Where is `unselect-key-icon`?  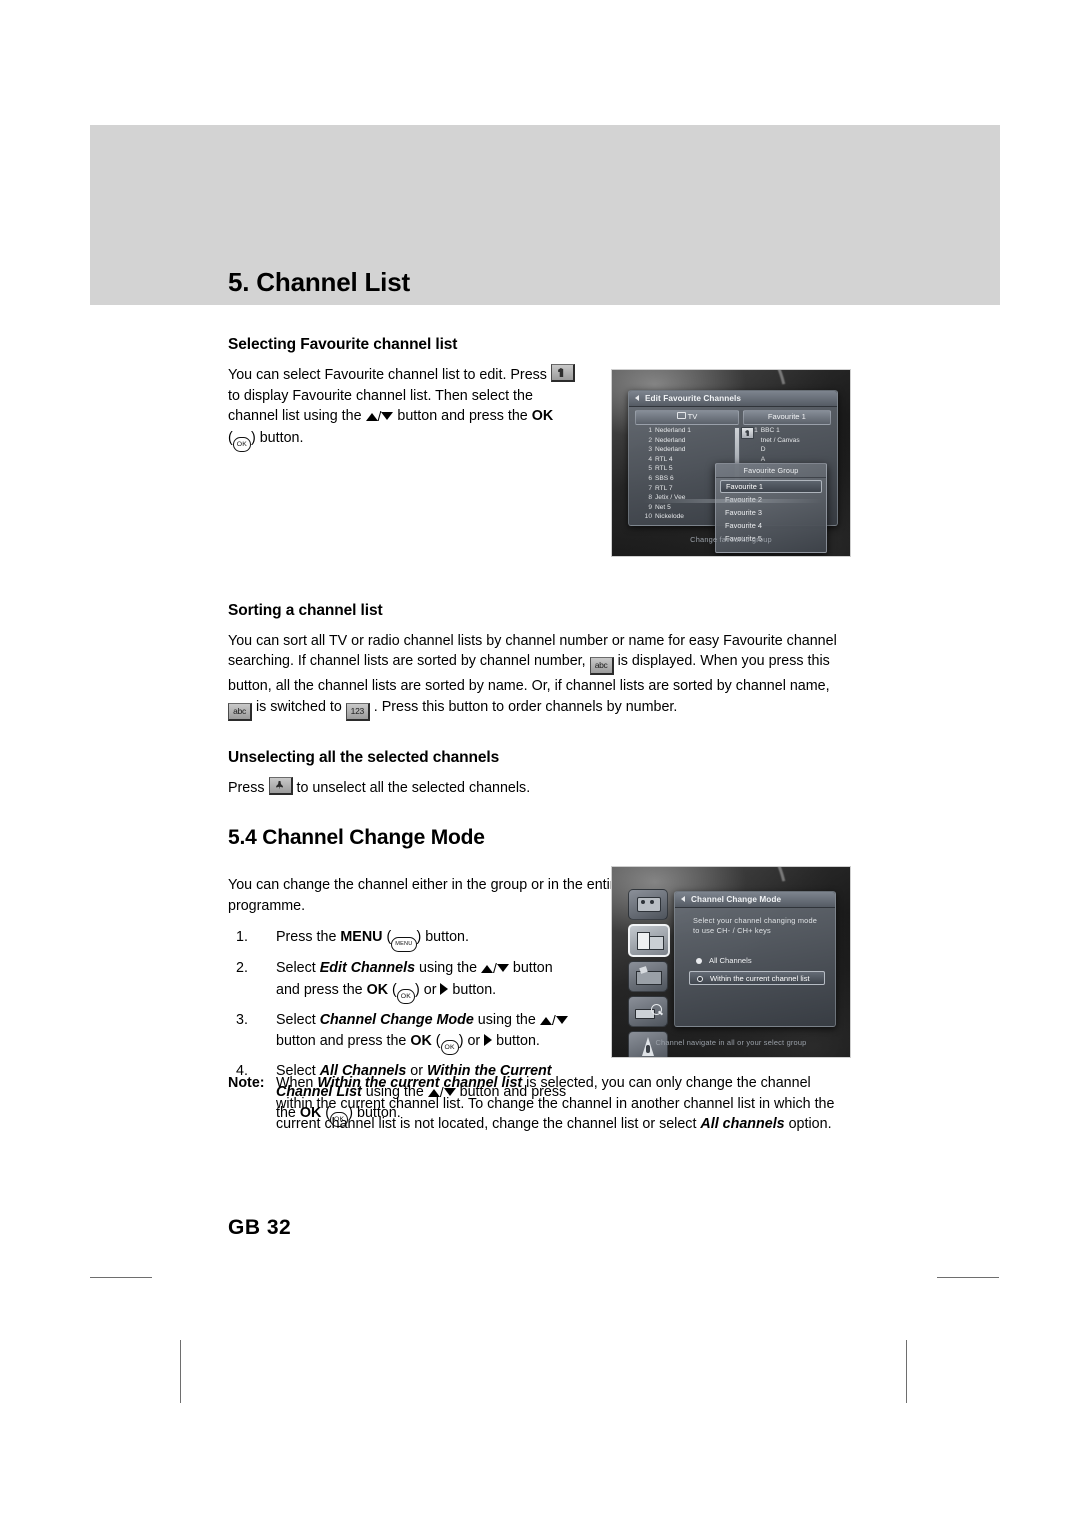
unselect-key-icon is located at coordinates (280, 785).